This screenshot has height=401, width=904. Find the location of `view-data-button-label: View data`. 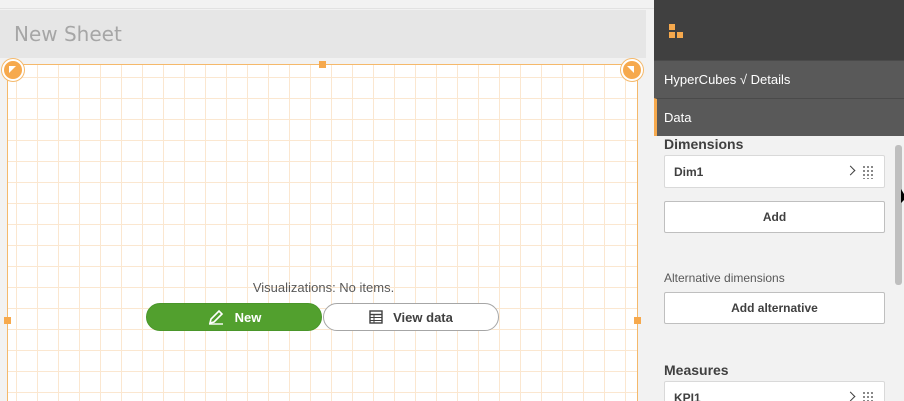

view-data-button-label: View data is located at coordinates (423, 317).